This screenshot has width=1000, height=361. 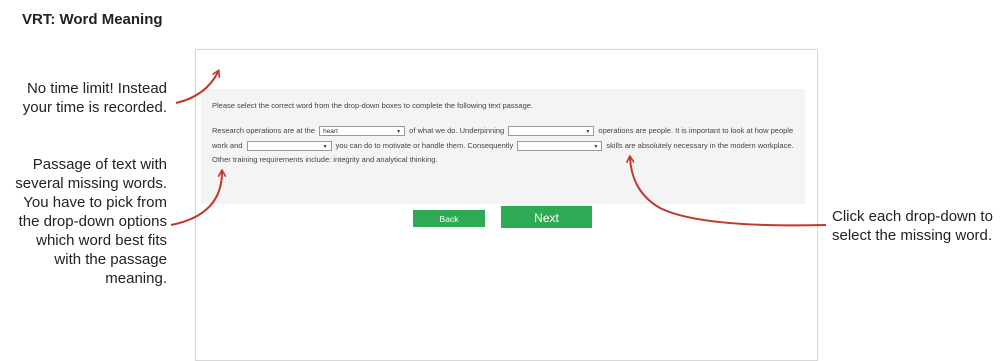 What do you see at coordinates (263, 130) in the screenshot?
I see `passage-segment-1: Research operations are at the` at bounding box center [263, 130].